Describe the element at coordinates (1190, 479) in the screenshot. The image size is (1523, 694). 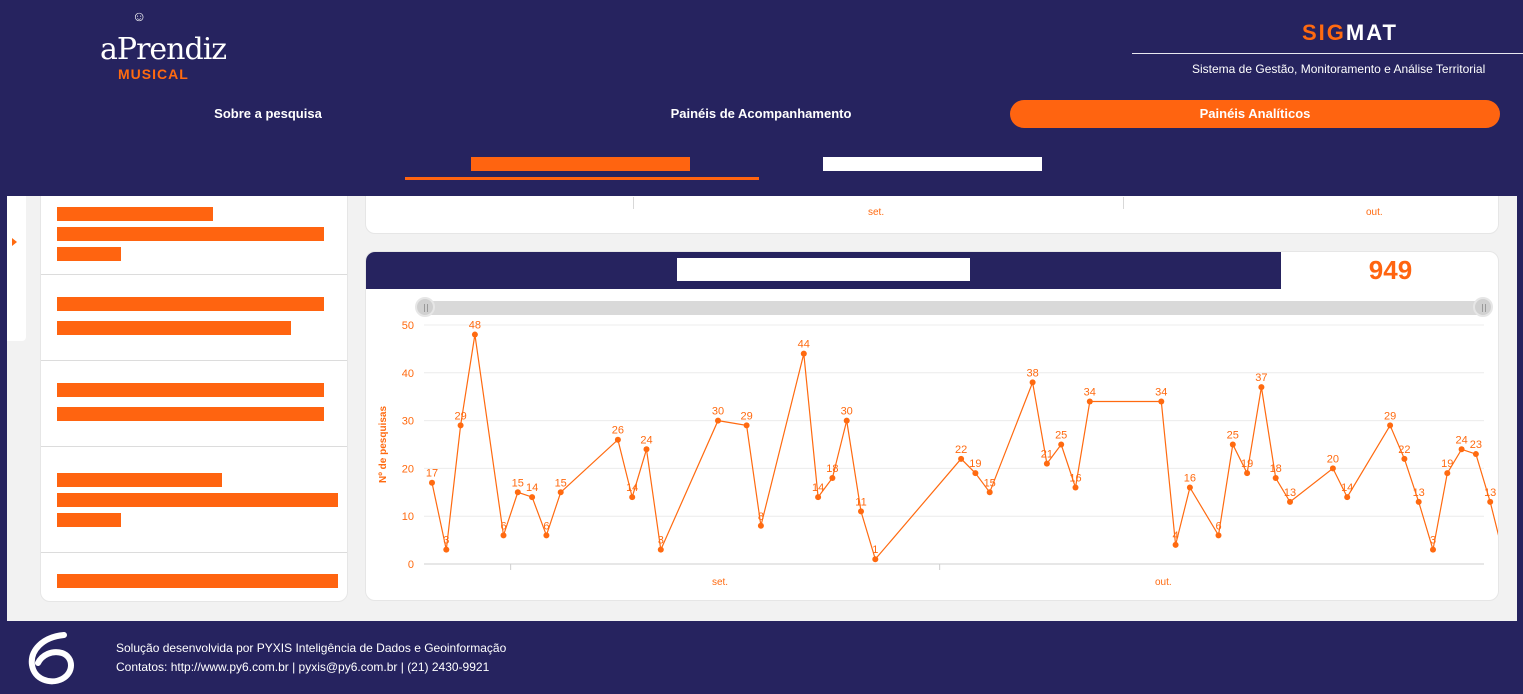
I see `data-label: 16` at that location.